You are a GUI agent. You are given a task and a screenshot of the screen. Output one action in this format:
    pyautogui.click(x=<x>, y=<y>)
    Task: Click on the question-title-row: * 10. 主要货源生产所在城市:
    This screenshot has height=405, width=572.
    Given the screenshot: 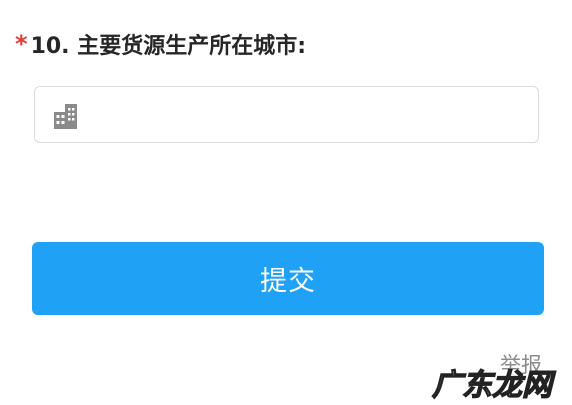 What is the action you would take?
    pyautogui.click(x=160, y=44)
    